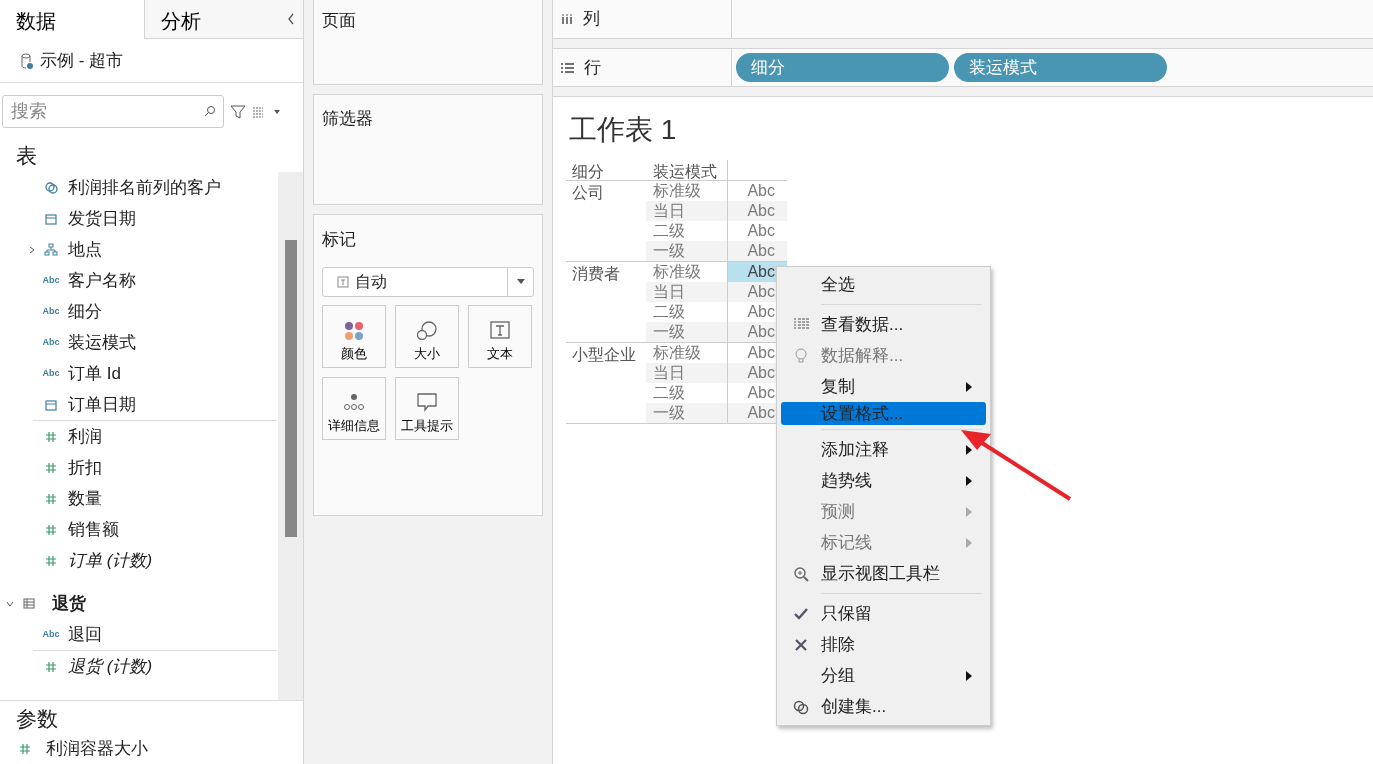 This screenshot has height=764, width=1373. Describe the element at coordinates (97, 748) in the screenshot. I see `parameter-name: 利润容器大小` at that location.